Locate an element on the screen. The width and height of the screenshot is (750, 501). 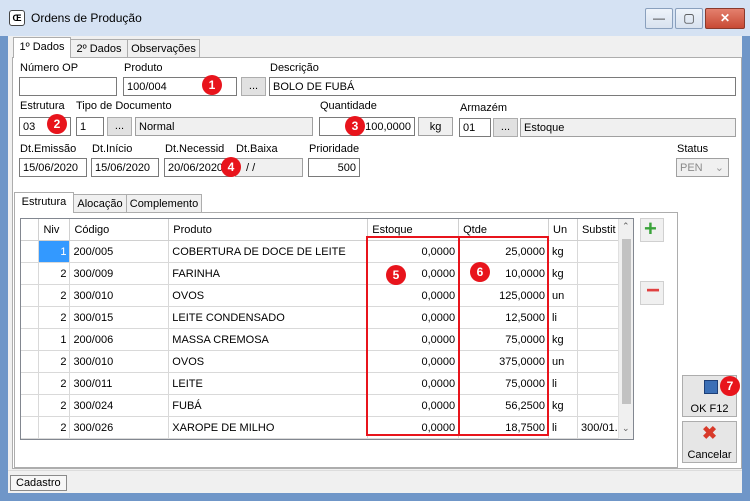
dt-inicio-label: Dt.Início is located at coordinates (112, 149).